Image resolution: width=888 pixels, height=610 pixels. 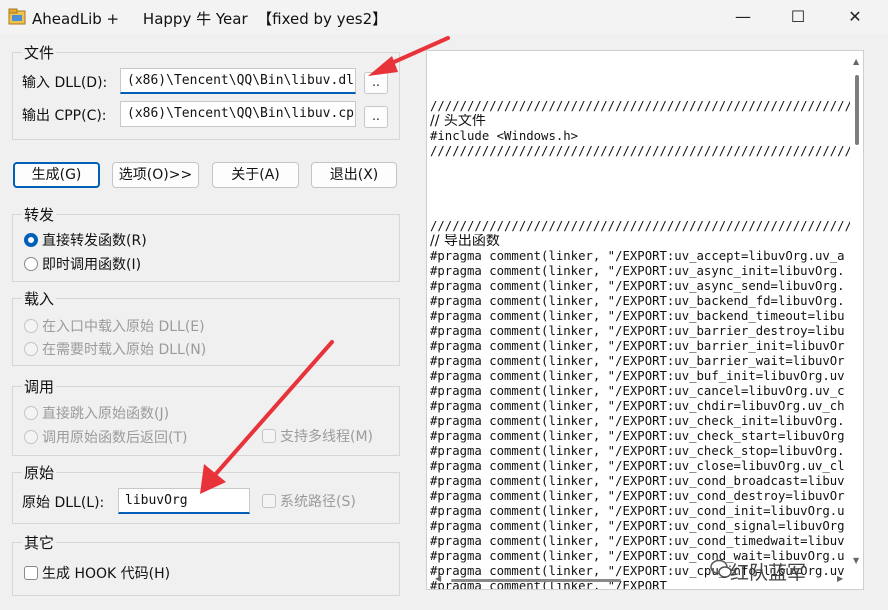 What do you see at coordinates (840, 578) in the screenshot?
I see `scroll-right-icon: ▶` at bounding box center [840, 578].